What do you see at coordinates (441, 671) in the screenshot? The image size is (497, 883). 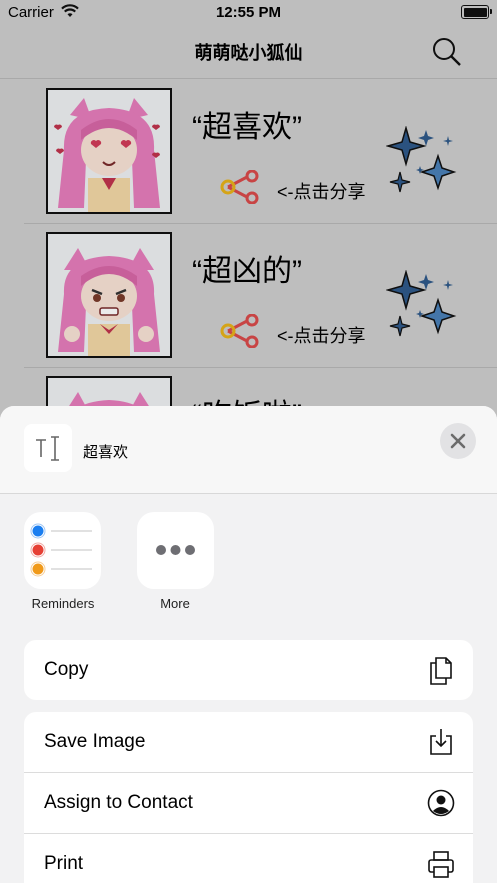 I see `copy-icon` at bounding box center [441, 671].